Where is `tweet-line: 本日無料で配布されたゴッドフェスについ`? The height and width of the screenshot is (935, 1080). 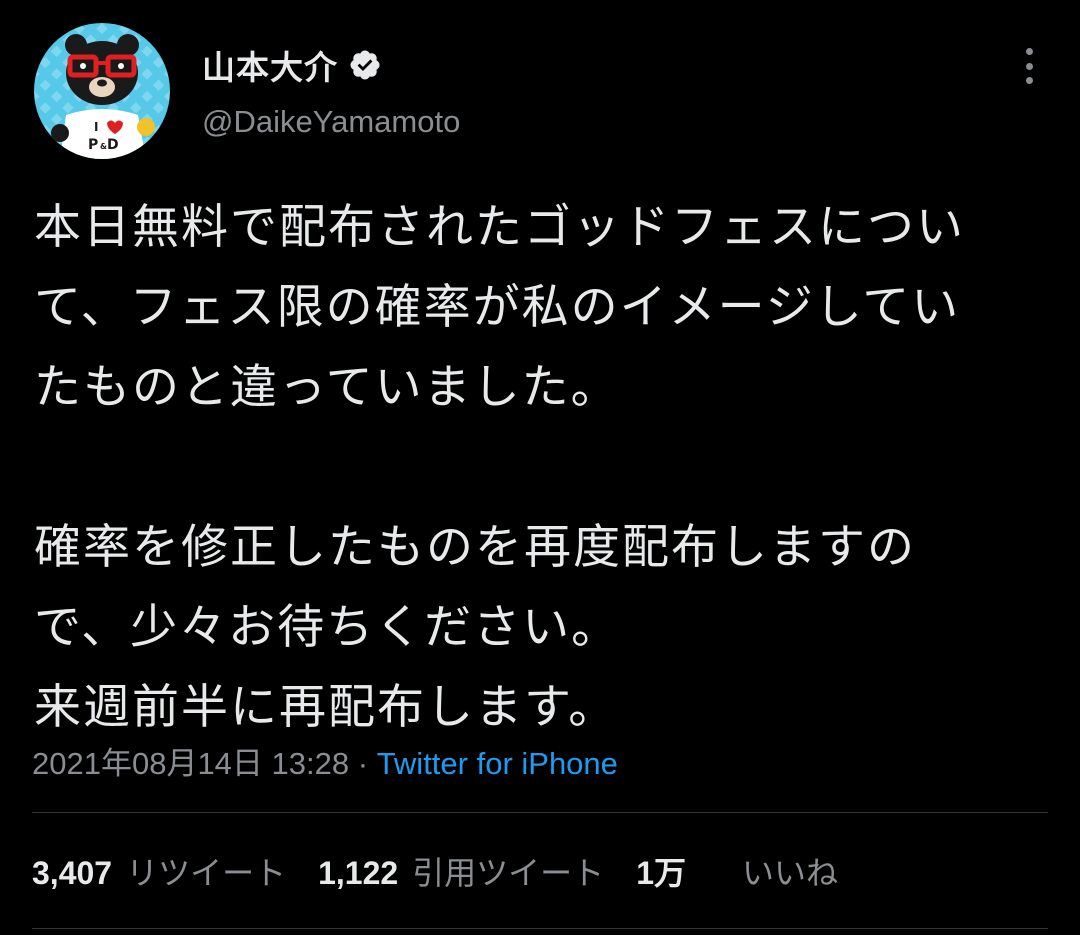 tweet-line: 本日無料で配布されたゴッドフェスについ is located at coordinates (499, 227).